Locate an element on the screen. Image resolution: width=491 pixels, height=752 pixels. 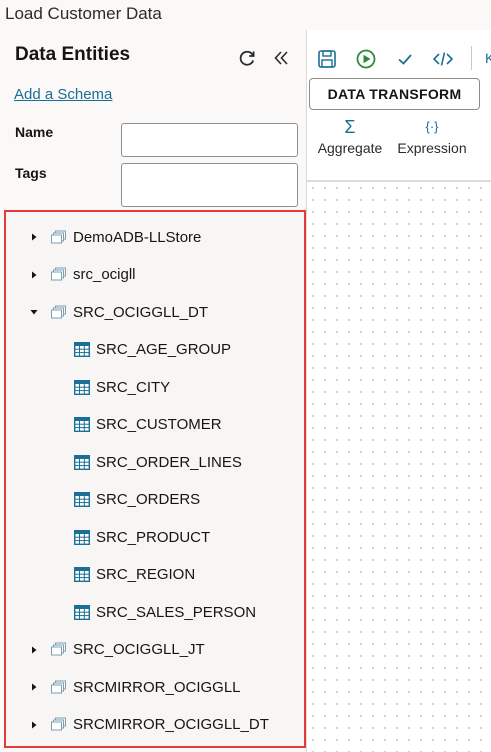
tree-node-label: SRC_SALES_PERSON is located at coordinates (176, 612).